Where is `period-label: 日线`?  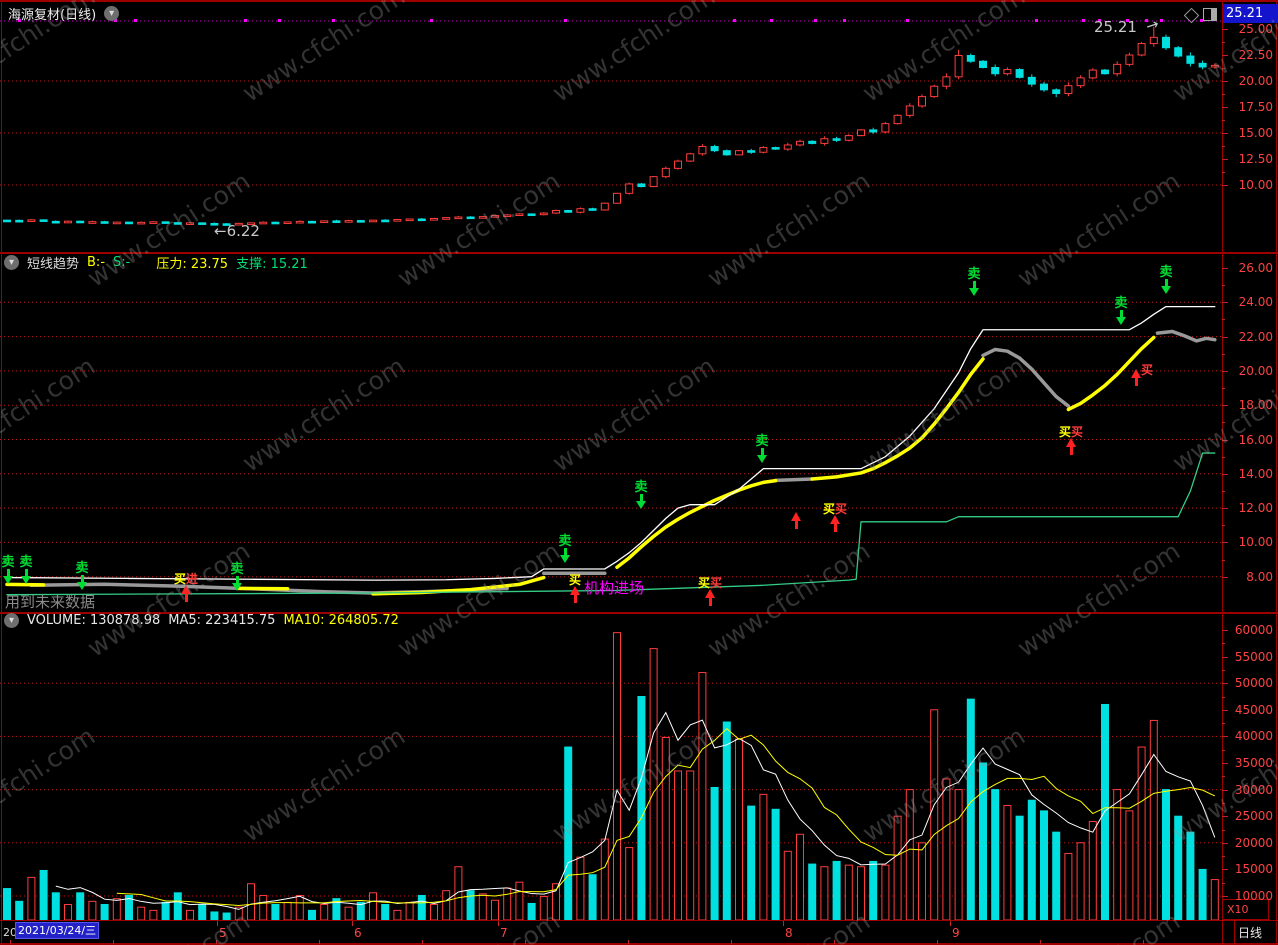 period-label: 日线 is located at coordinates (1250, 932).